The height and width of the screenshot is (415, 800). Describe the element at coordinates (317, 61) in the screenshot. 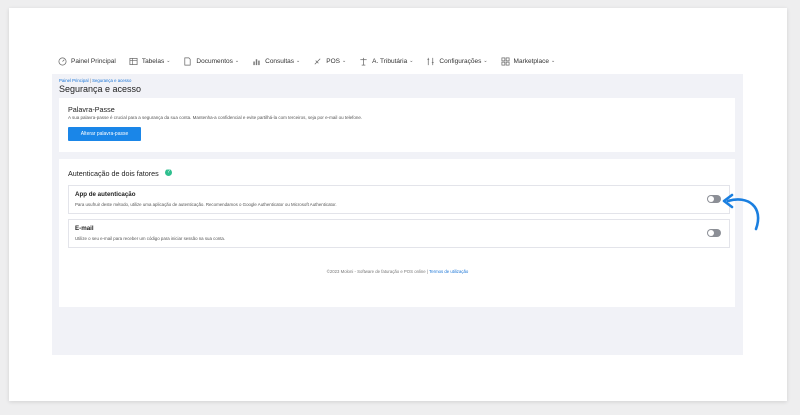

I see `pos-icon` at that location.